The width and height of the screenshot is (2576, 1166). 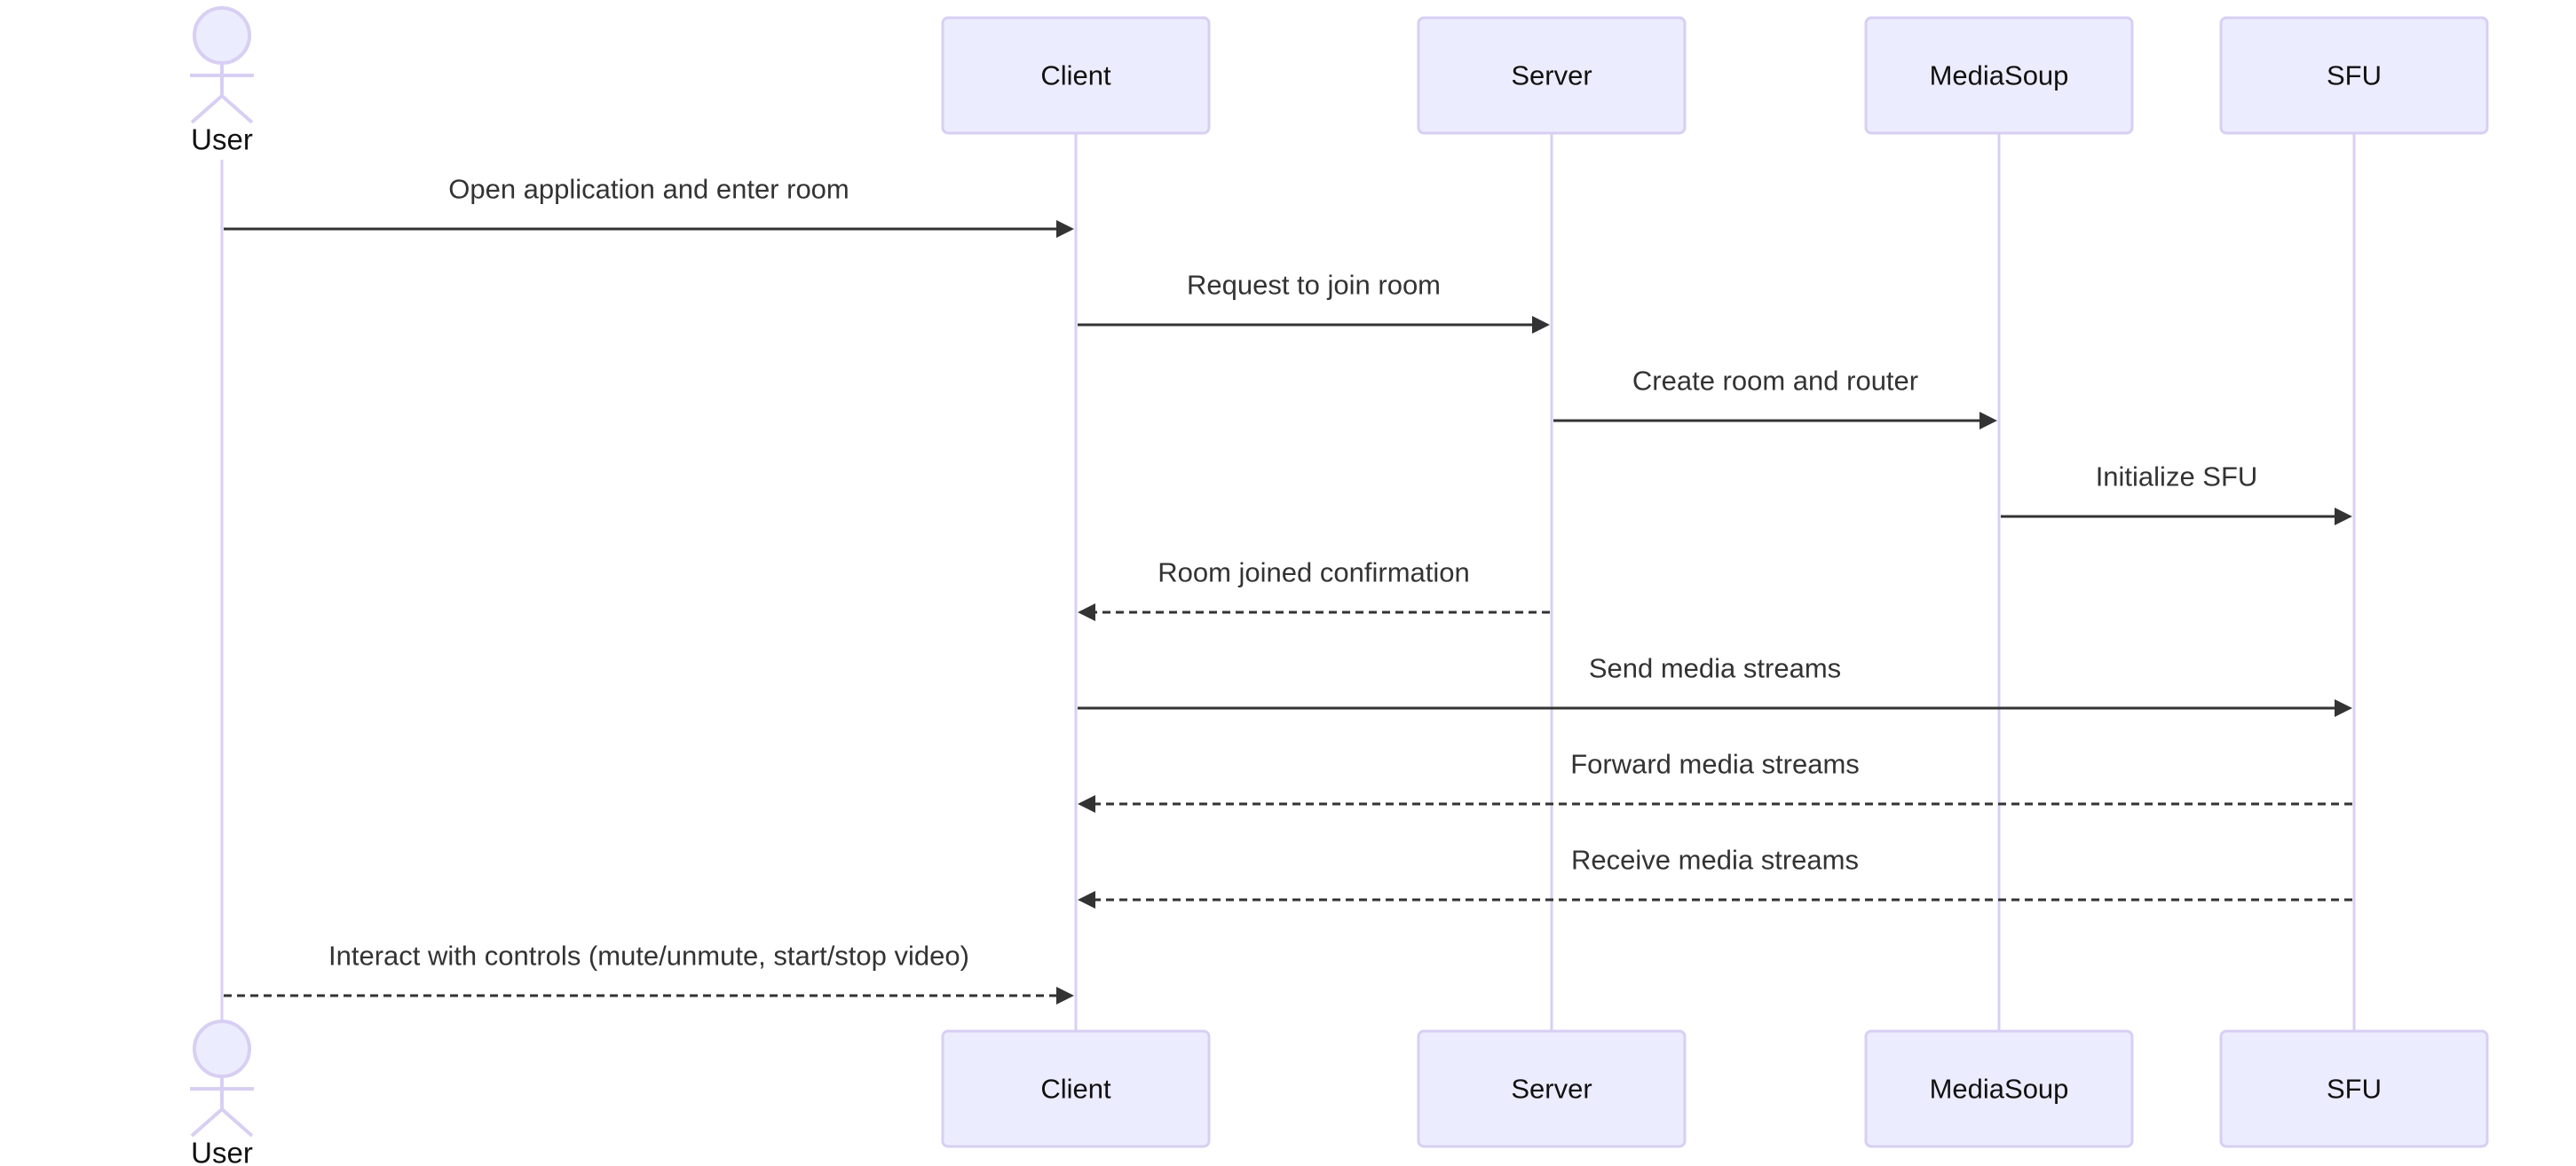 I want to click on message-label: Room joined confirmation, so click(x=1314, y=572).